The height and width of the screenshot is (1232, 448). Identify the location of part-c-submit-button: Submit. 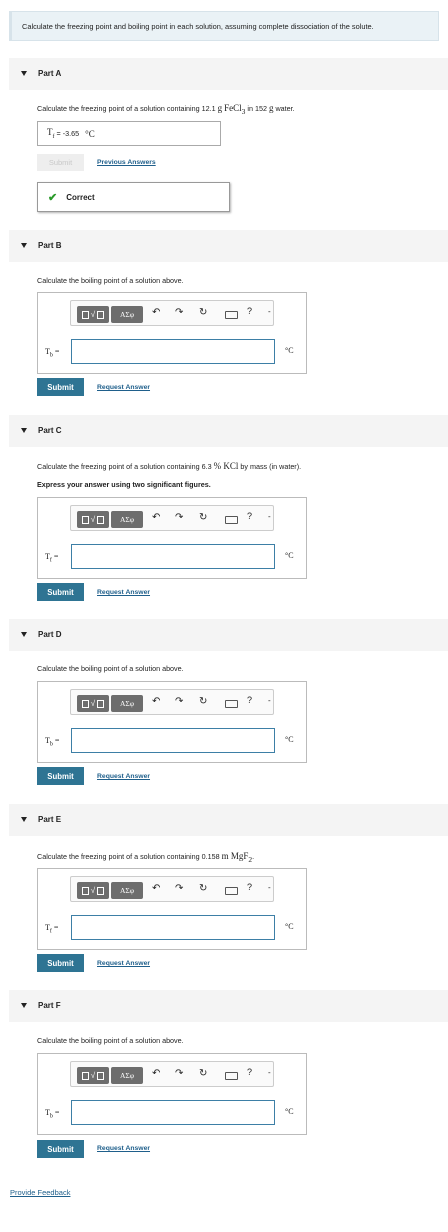
(60, 592).